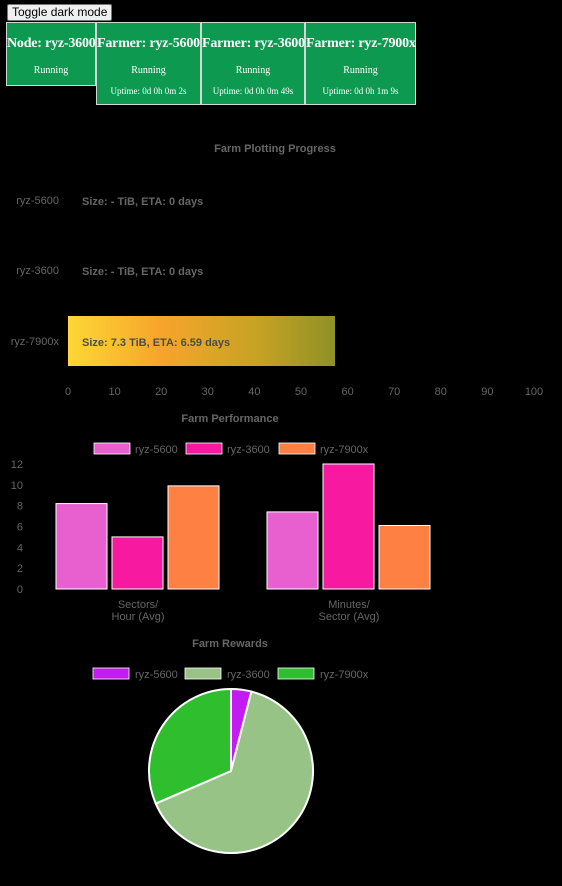  What do you see at coordinates (230, 760) in the screenshot?
I see `rewards-chart: ryz-5600 ryz-3600 ryz-7900x` at bounding box center [230, 760].